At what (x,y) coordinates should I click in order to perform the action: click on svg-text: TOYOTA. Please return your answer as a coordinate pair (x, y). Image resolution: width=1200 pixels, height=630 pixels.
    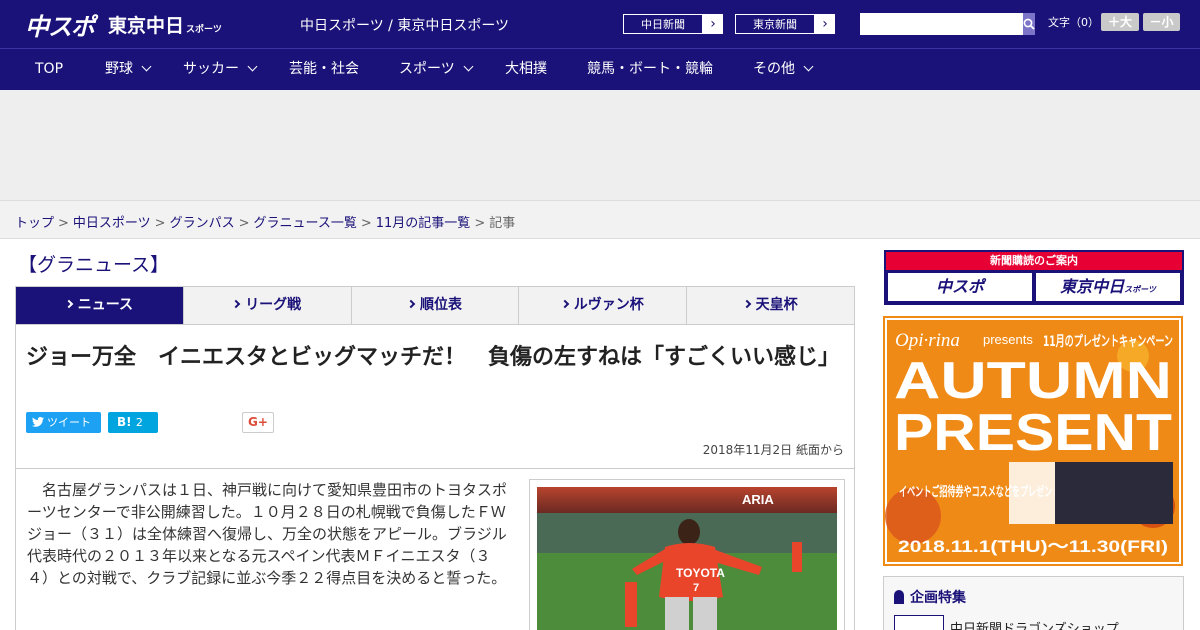
    Looking at the image, I should click on (700, 573).